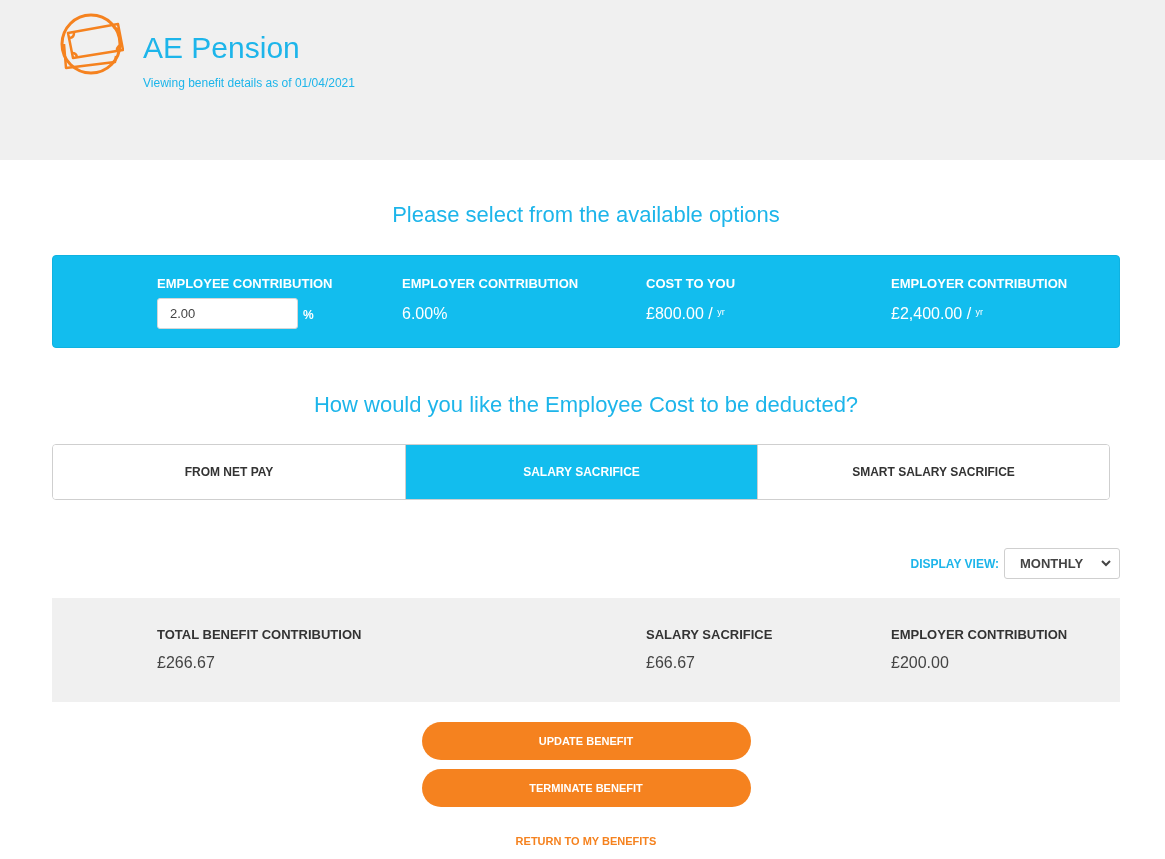 Image resolution: width=1165 pixels, height=859 pixels. Describe the element at coordinates (586, 215) in the screenshot. I see `section-heading: Please select from the available options` at that location.